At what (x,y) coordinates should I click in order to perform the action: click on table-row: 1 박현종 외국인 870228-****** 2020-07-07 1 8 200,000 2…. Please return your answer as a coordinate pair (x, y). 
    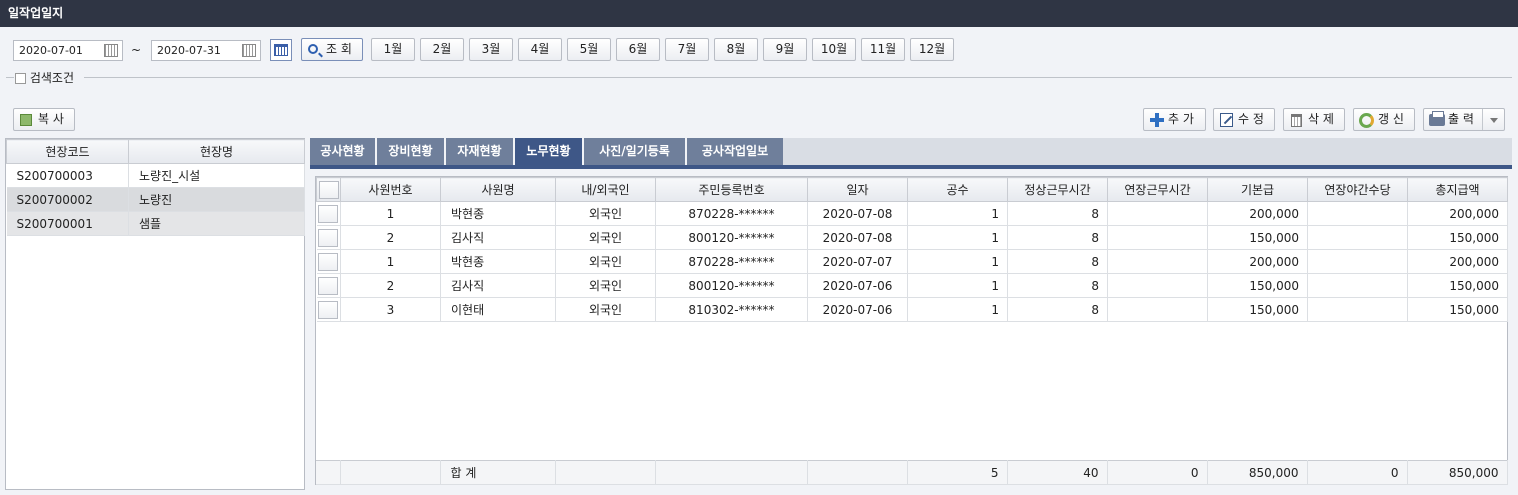
    Looking at the image, I should click on (912, 261).